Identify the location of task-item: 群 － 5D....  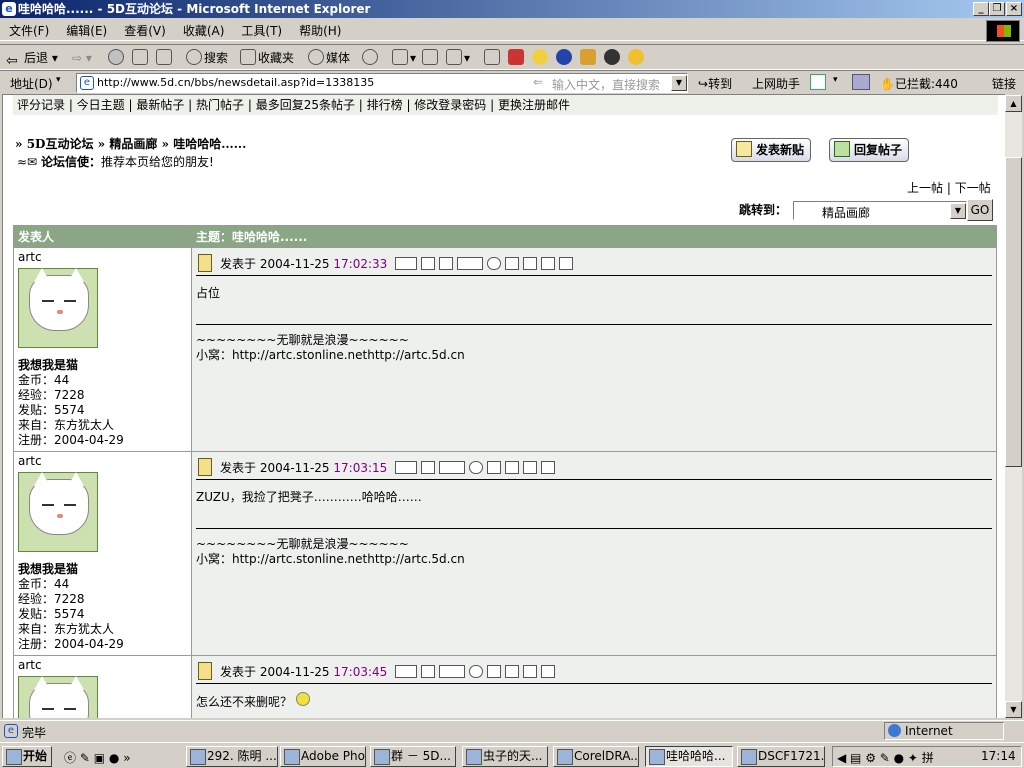
(413, 756).